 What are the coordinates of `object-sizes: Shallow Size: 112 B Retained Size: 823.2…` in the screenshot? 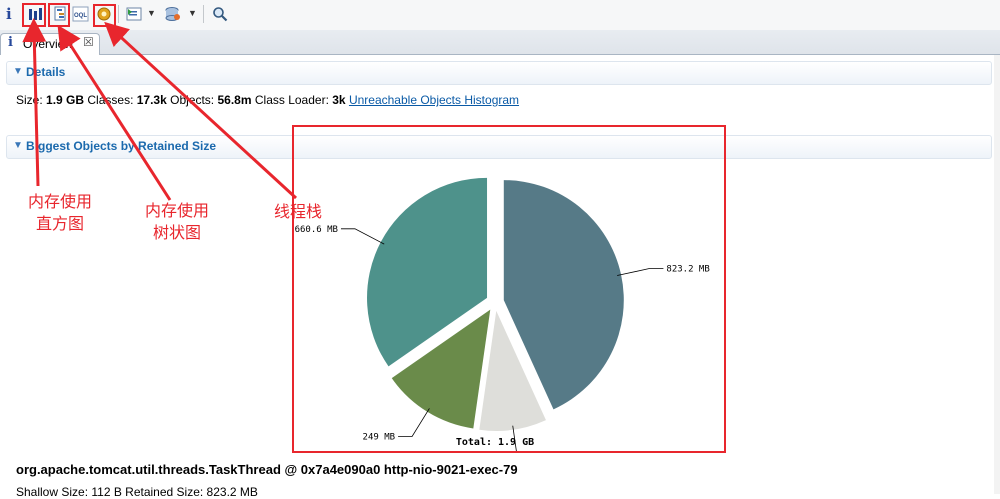 It's located at (137, 492).